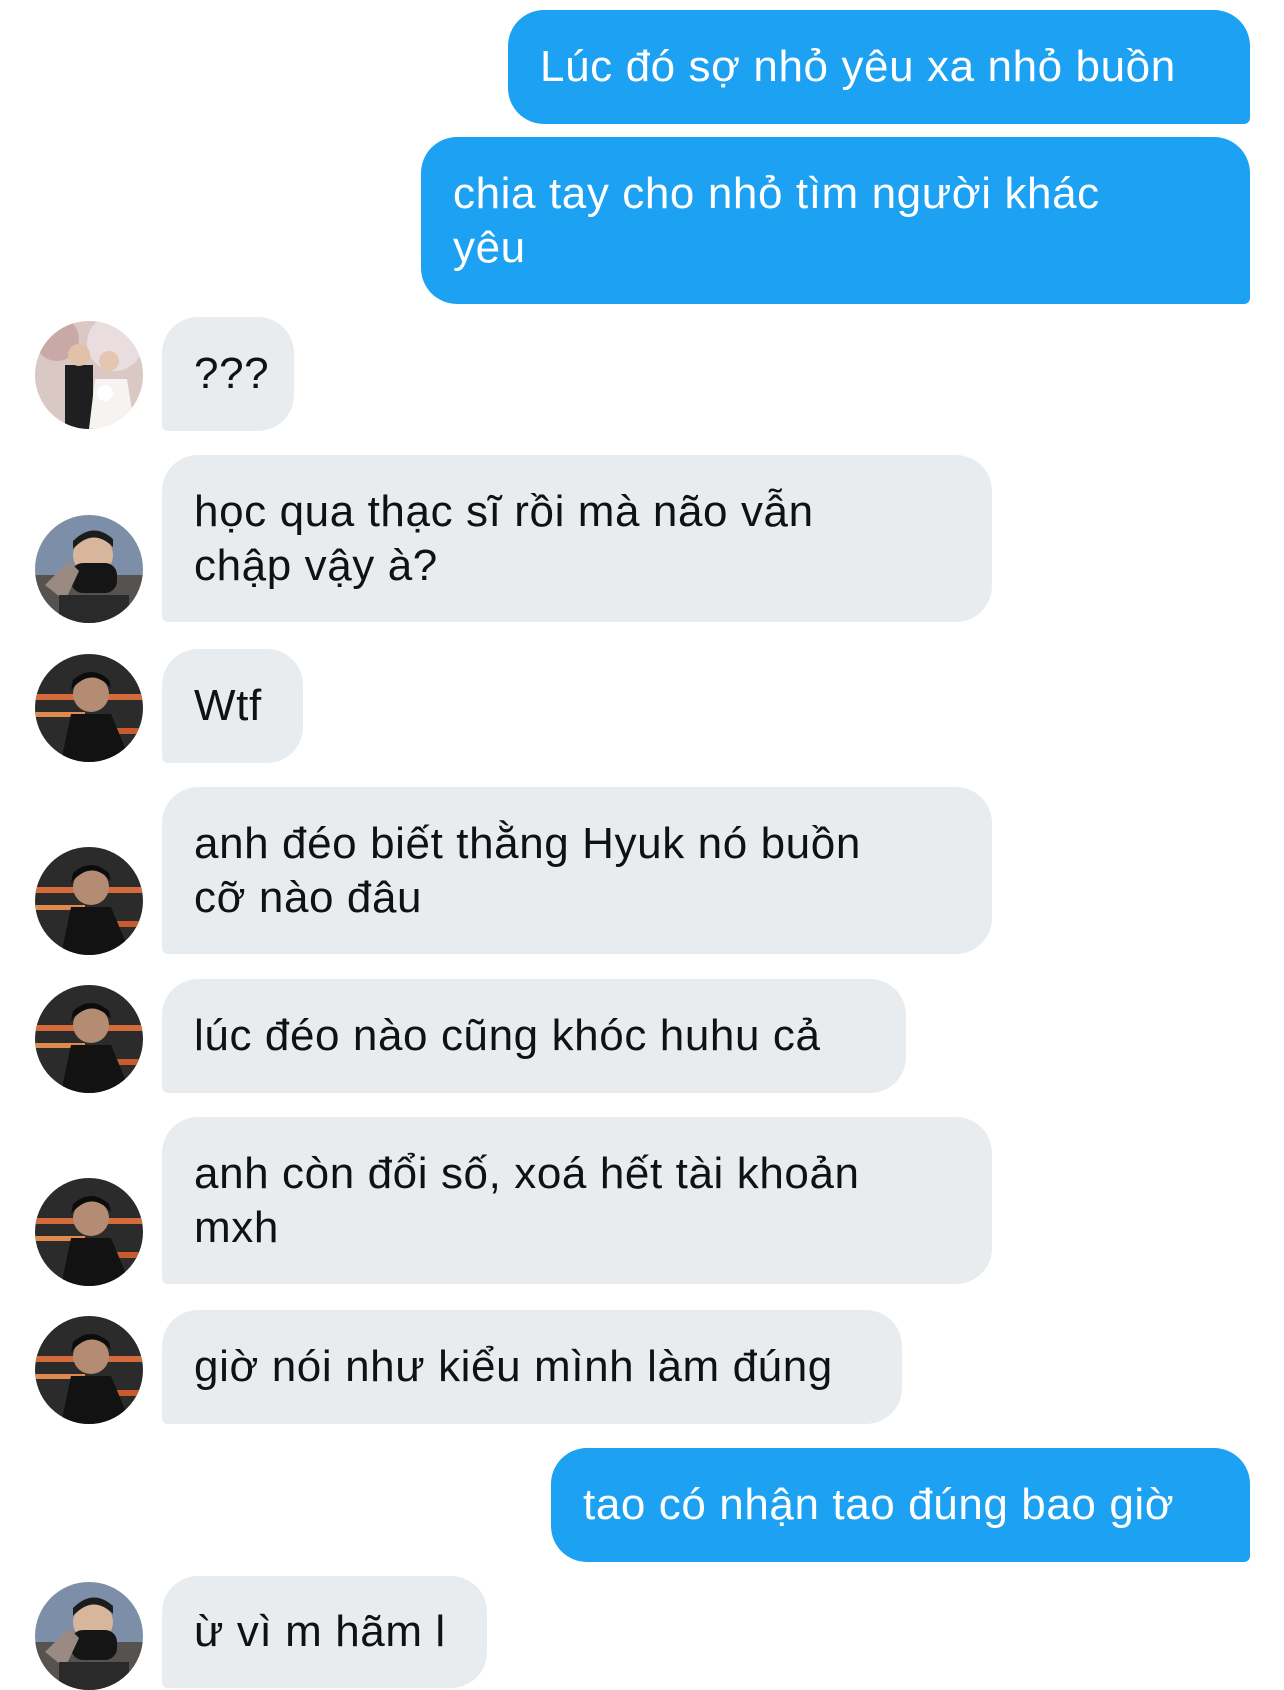 The image size is (1284, 1690). I want to click on message-bubble-incoming: anh còn đổi số, xoá hết tài khoản mxh, so click(577, 1200).